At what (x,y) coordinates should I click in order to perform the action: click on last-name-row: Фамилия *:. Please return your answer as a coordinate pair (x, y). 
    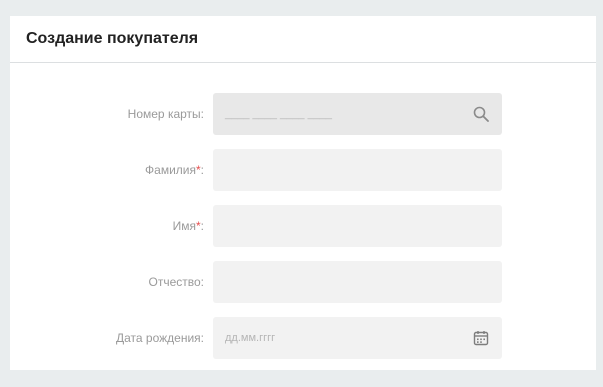
    Looking at the image, I should click on (303, 170).